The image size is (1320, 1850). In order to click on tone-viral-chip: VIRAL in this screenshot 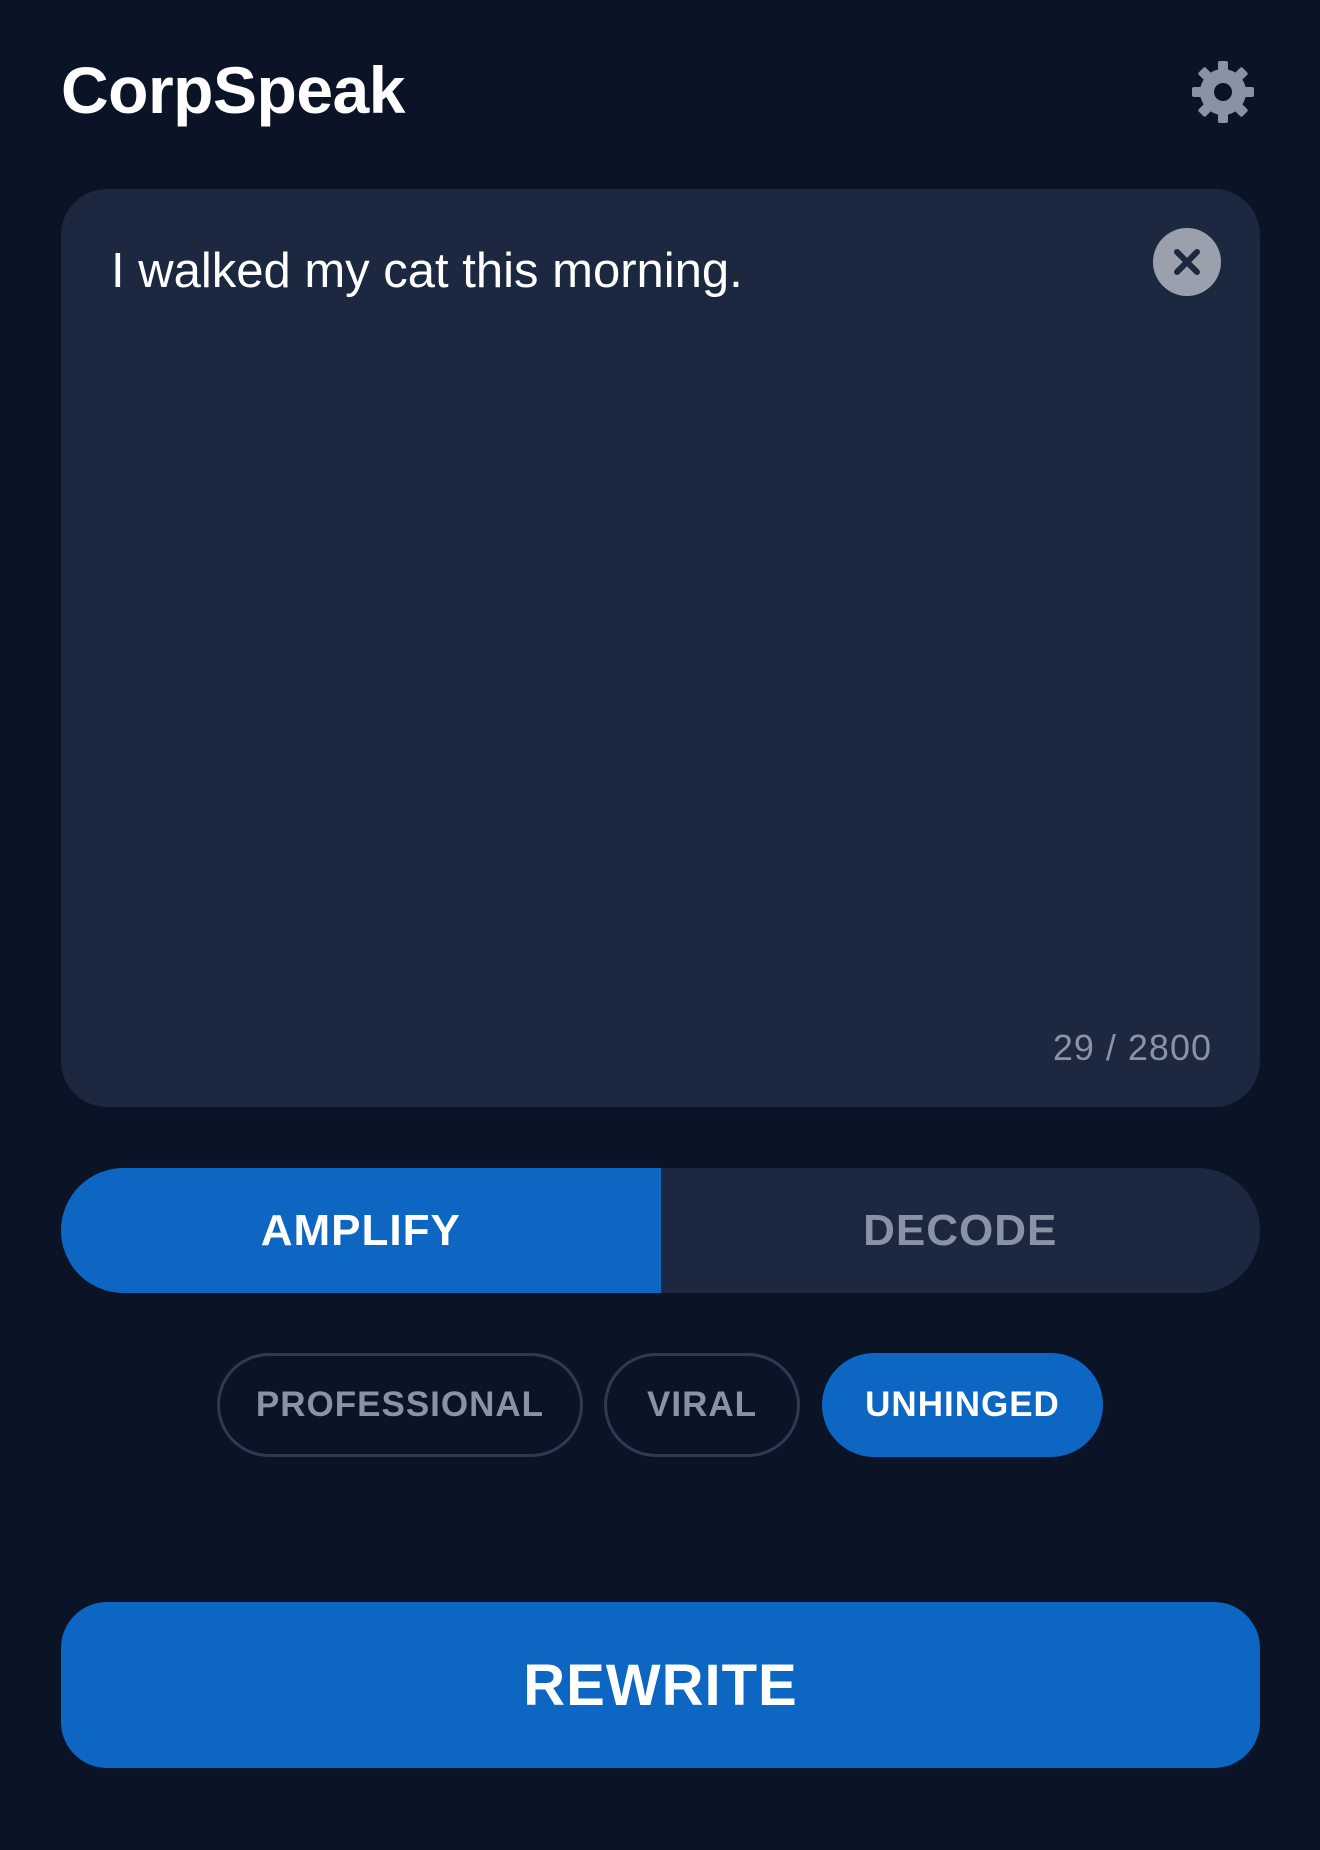, I will do `click(702, 1405)`.